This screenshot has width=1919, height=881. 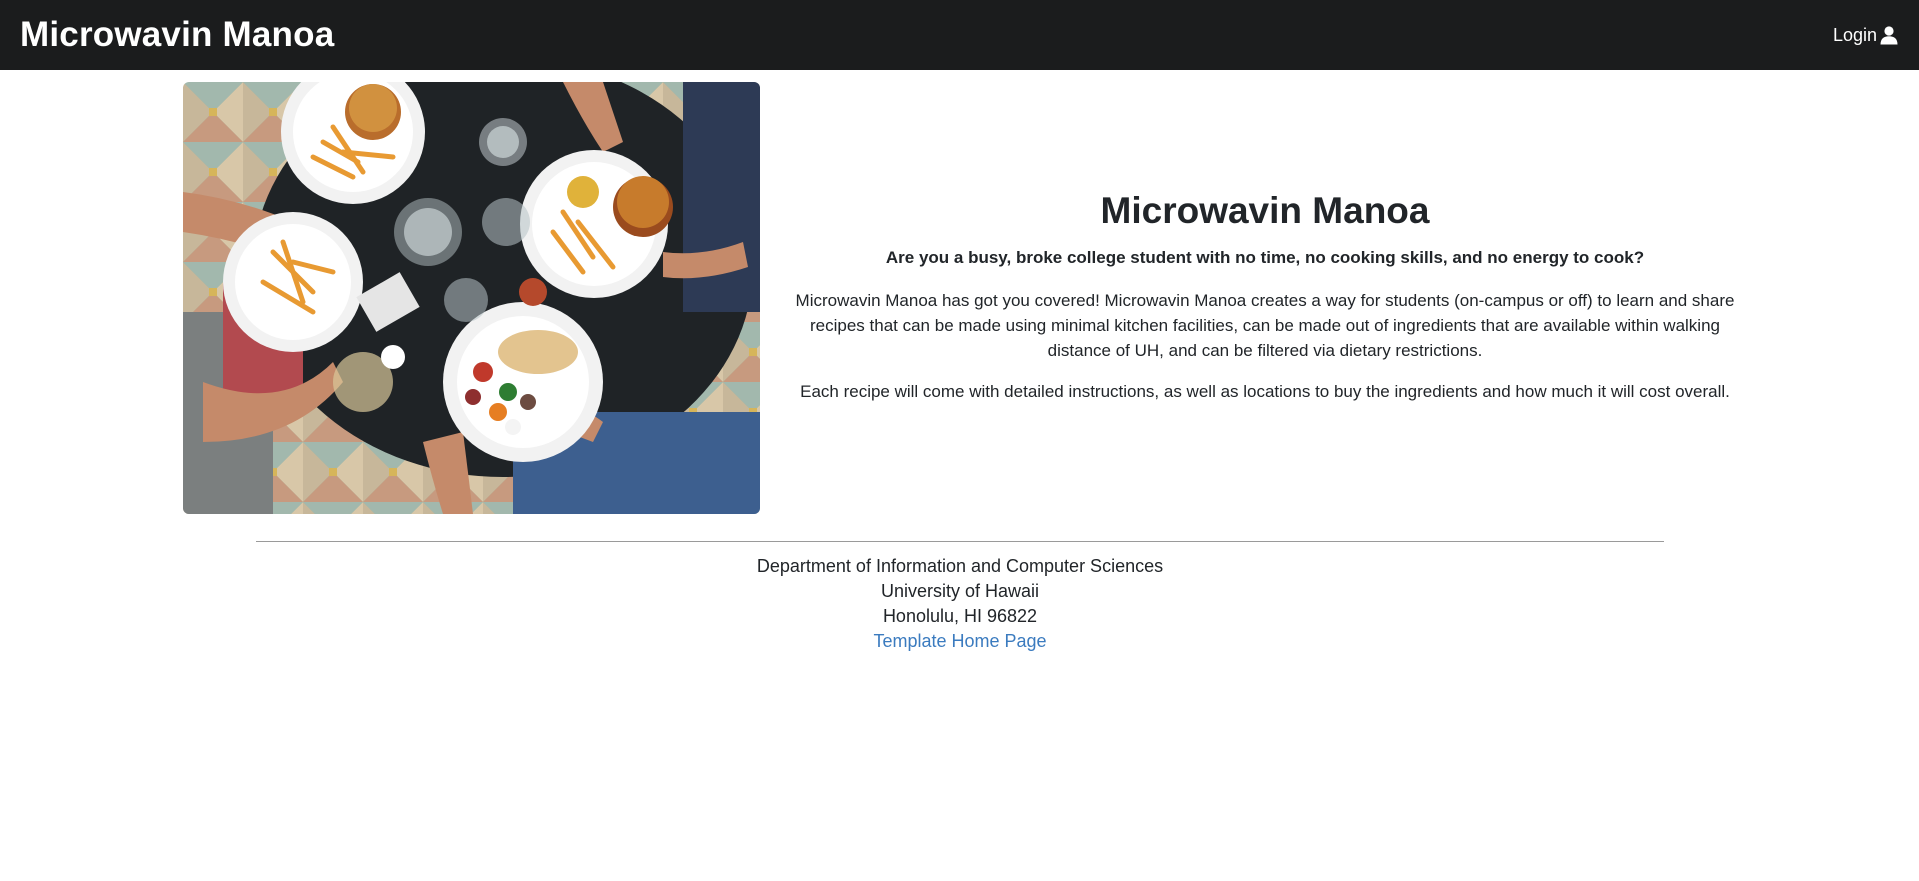 What do you see at coordinates (960, 591) in the screenshot?
I see `footer-university: University of Hawaii` at bounding box center [960, 591].